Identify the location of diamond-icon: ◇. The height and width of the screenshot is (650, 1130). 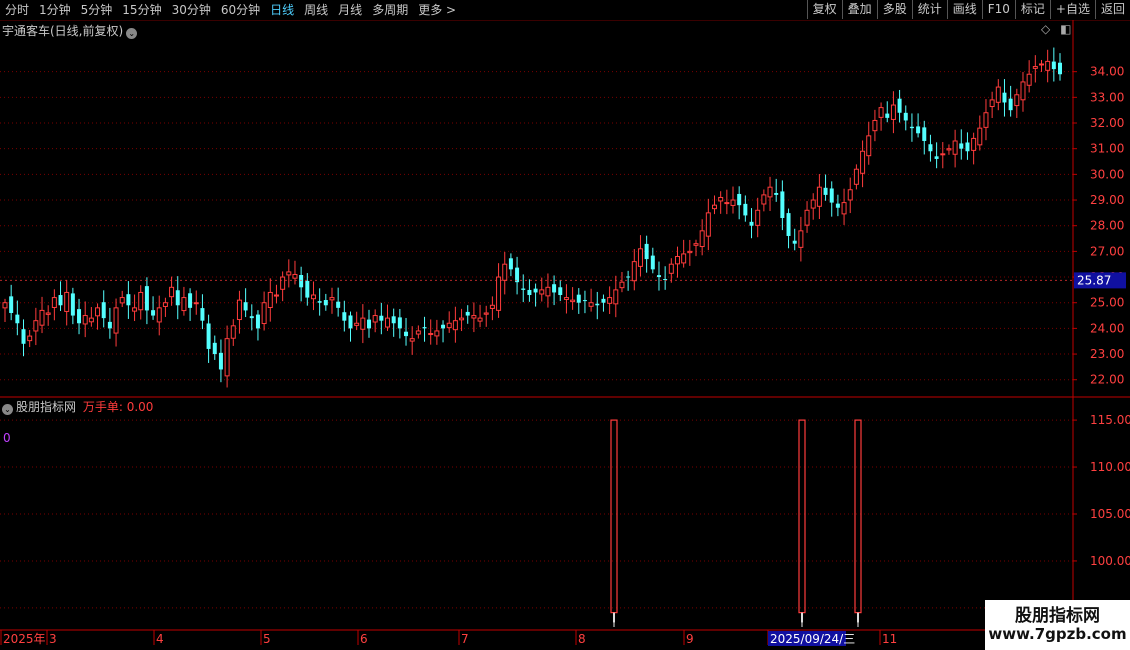
(1045, 29).